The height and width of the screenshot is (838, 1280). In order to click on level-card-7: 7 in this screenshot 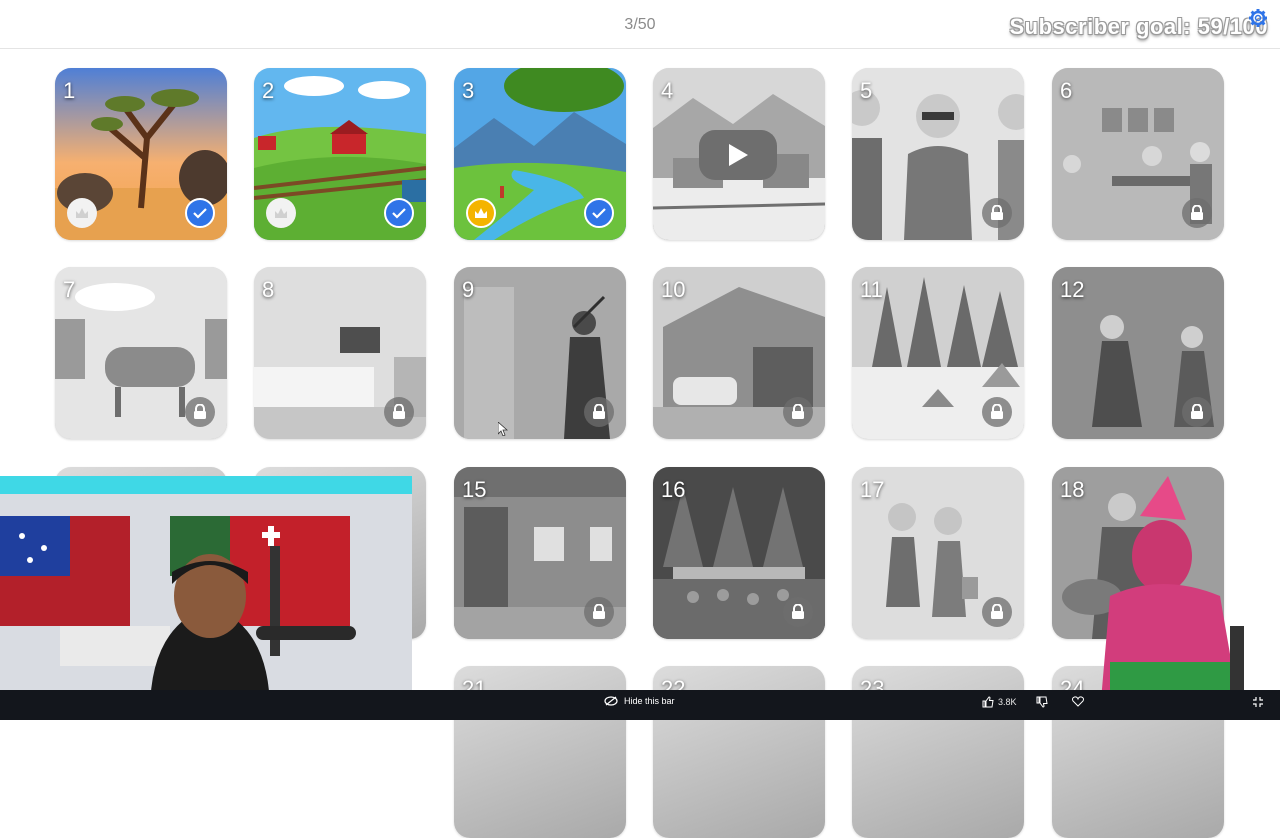, I will do `click(141, 353)`.